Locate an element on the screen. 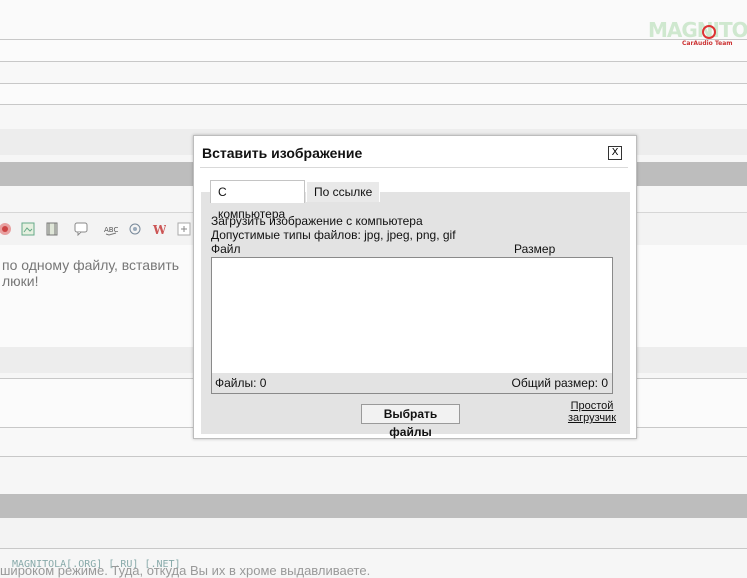 The image size is (747, 578). upload-heading: Загрузить изображение с компьютера is located at coordinates (317, 221).